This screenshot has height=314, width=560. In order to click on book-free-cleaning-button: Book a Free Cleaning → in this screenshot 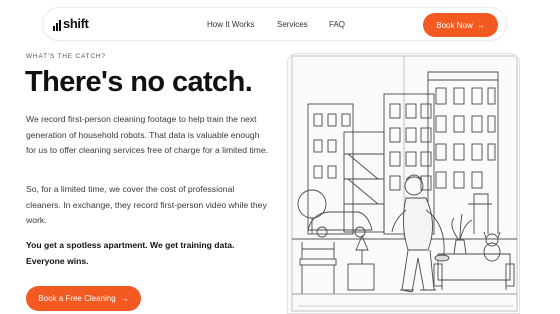, I will do `click(83, 298)`.